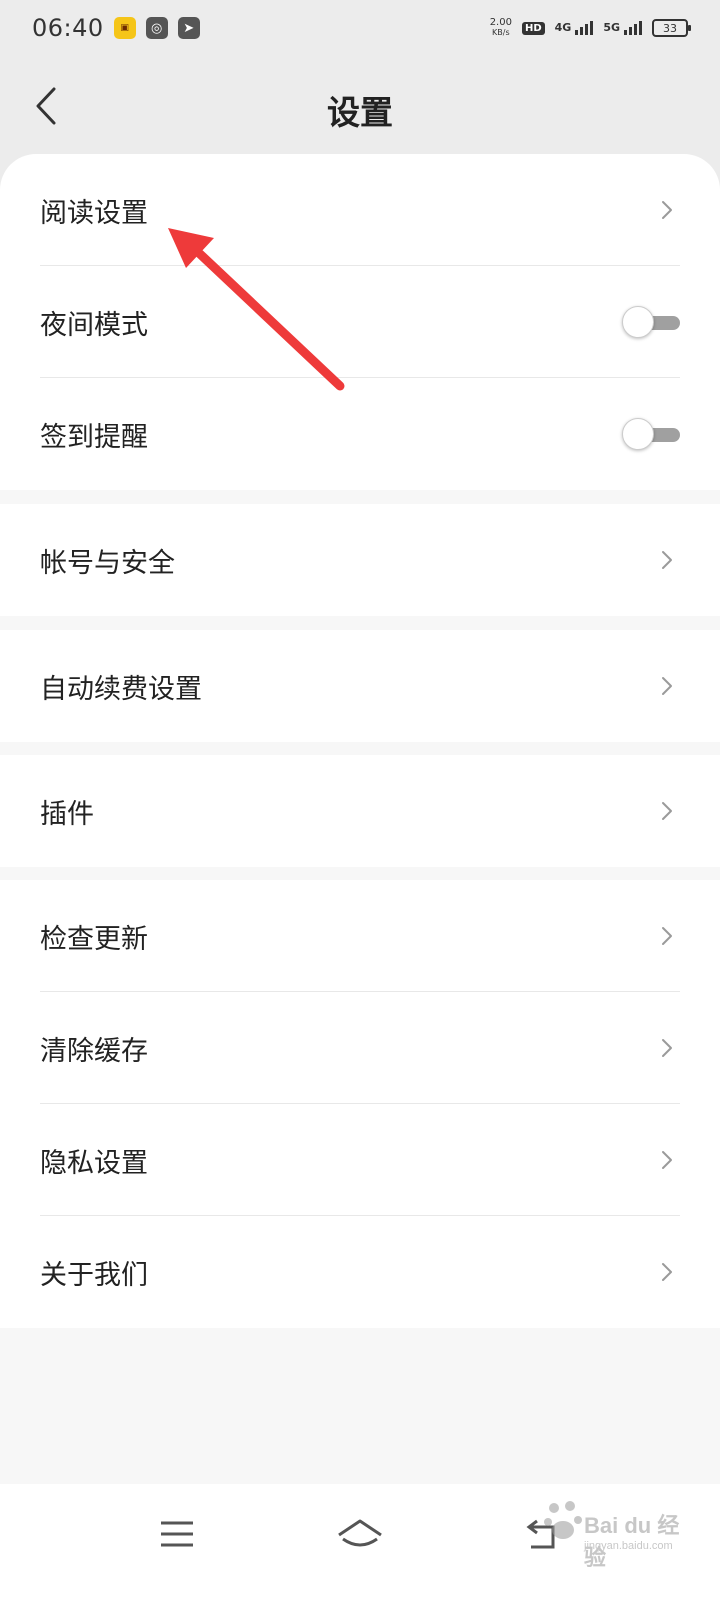  What do you see at coordinates (501, 32) in the screenshot?
I see `network-speed-unit: KB/s` at bounding box center [501, 32].